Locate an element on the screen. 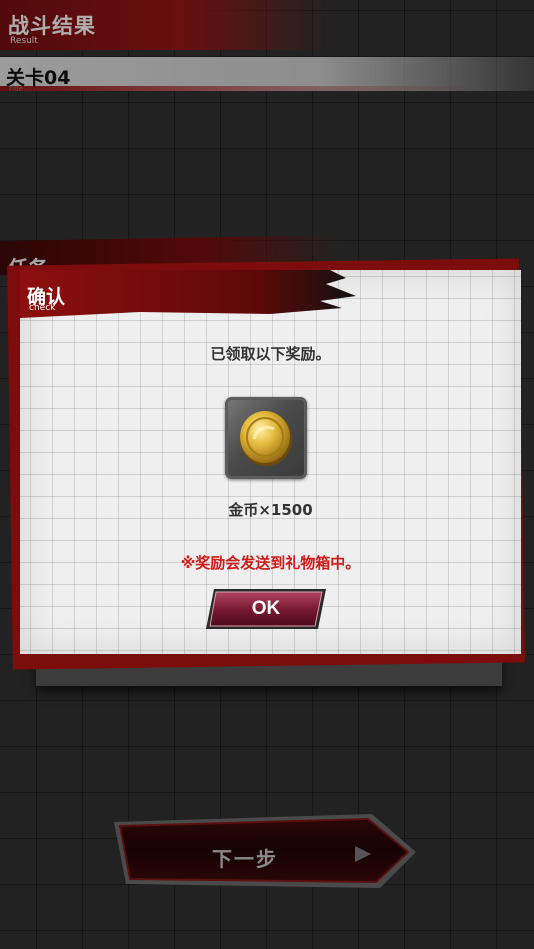 The width and height of the screenshot is (534, 949). ok-button: OK is located at coordinates (266, 609).